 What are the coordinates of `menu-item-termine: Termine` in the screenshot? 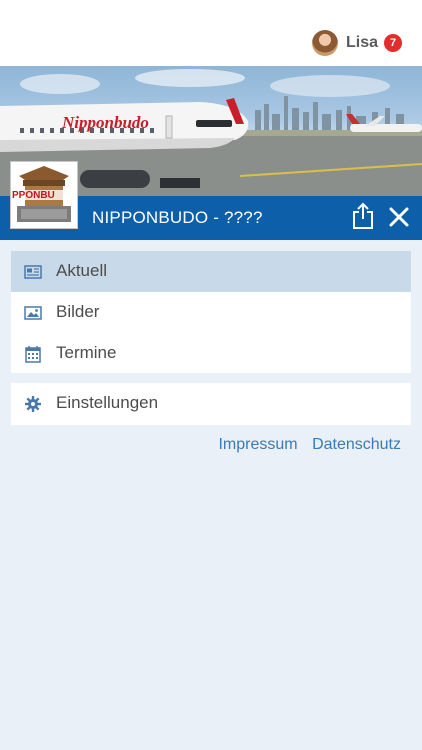 It's located at (211, 353).